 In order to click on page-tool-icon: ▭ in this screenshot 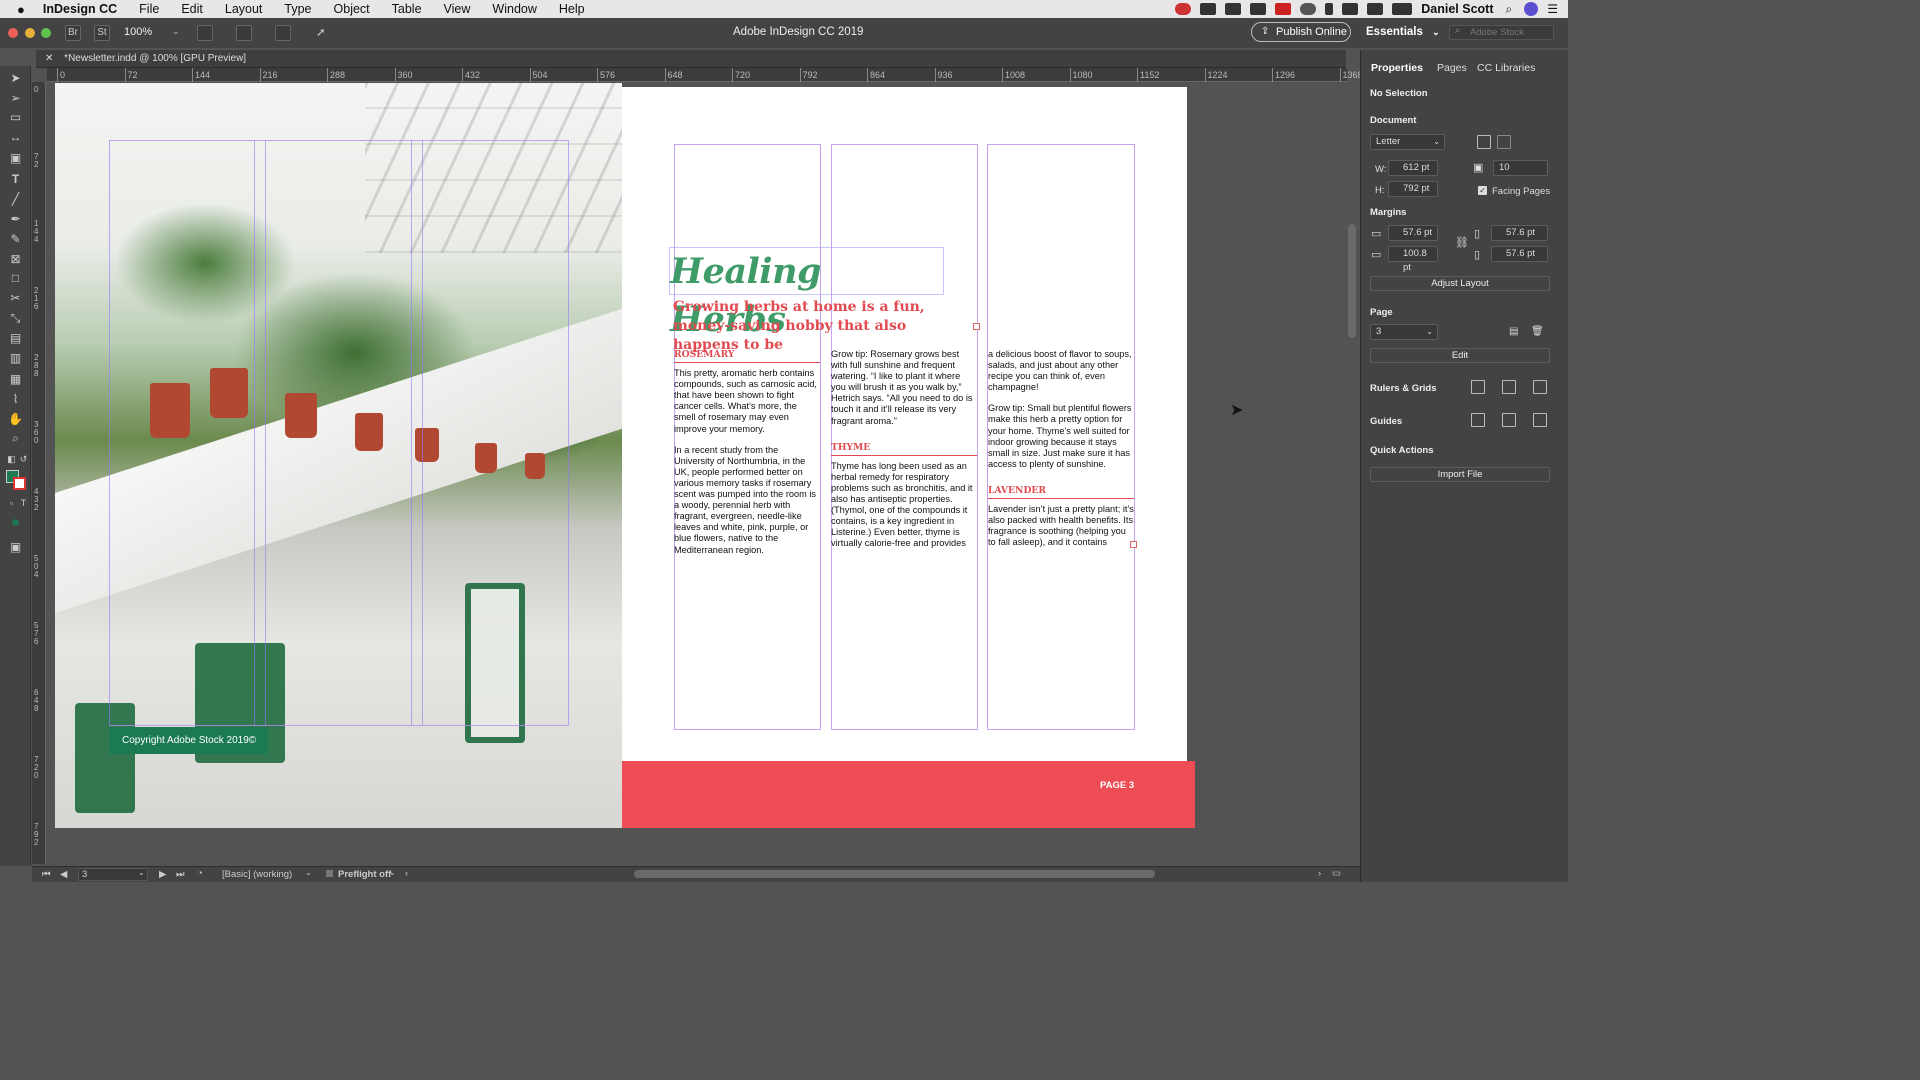, I will do `click(15, 117)`.